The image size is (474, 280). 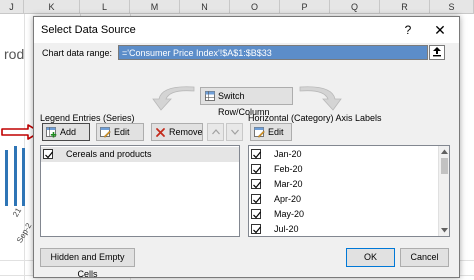 I want to click on chart-tick-label: Sep-2, so click(x=24, y=233).